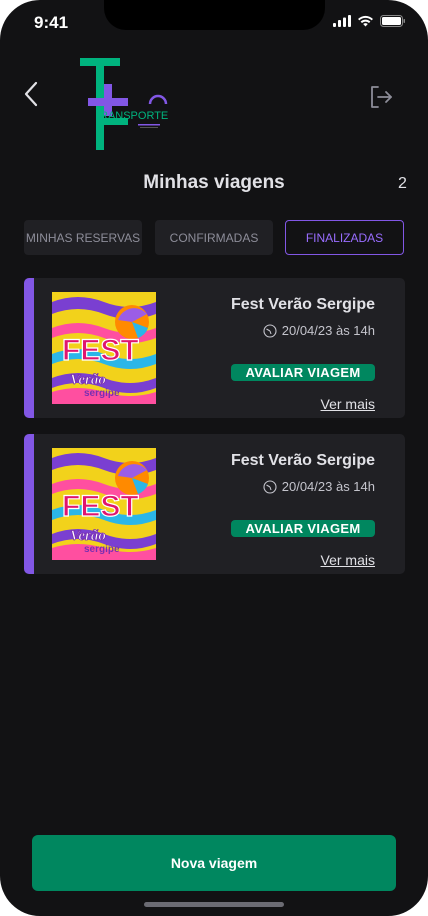  What do you see at coordinates (392, 21) in the screenshot?
I see `battery-icon` at bounding box center [392, 21].